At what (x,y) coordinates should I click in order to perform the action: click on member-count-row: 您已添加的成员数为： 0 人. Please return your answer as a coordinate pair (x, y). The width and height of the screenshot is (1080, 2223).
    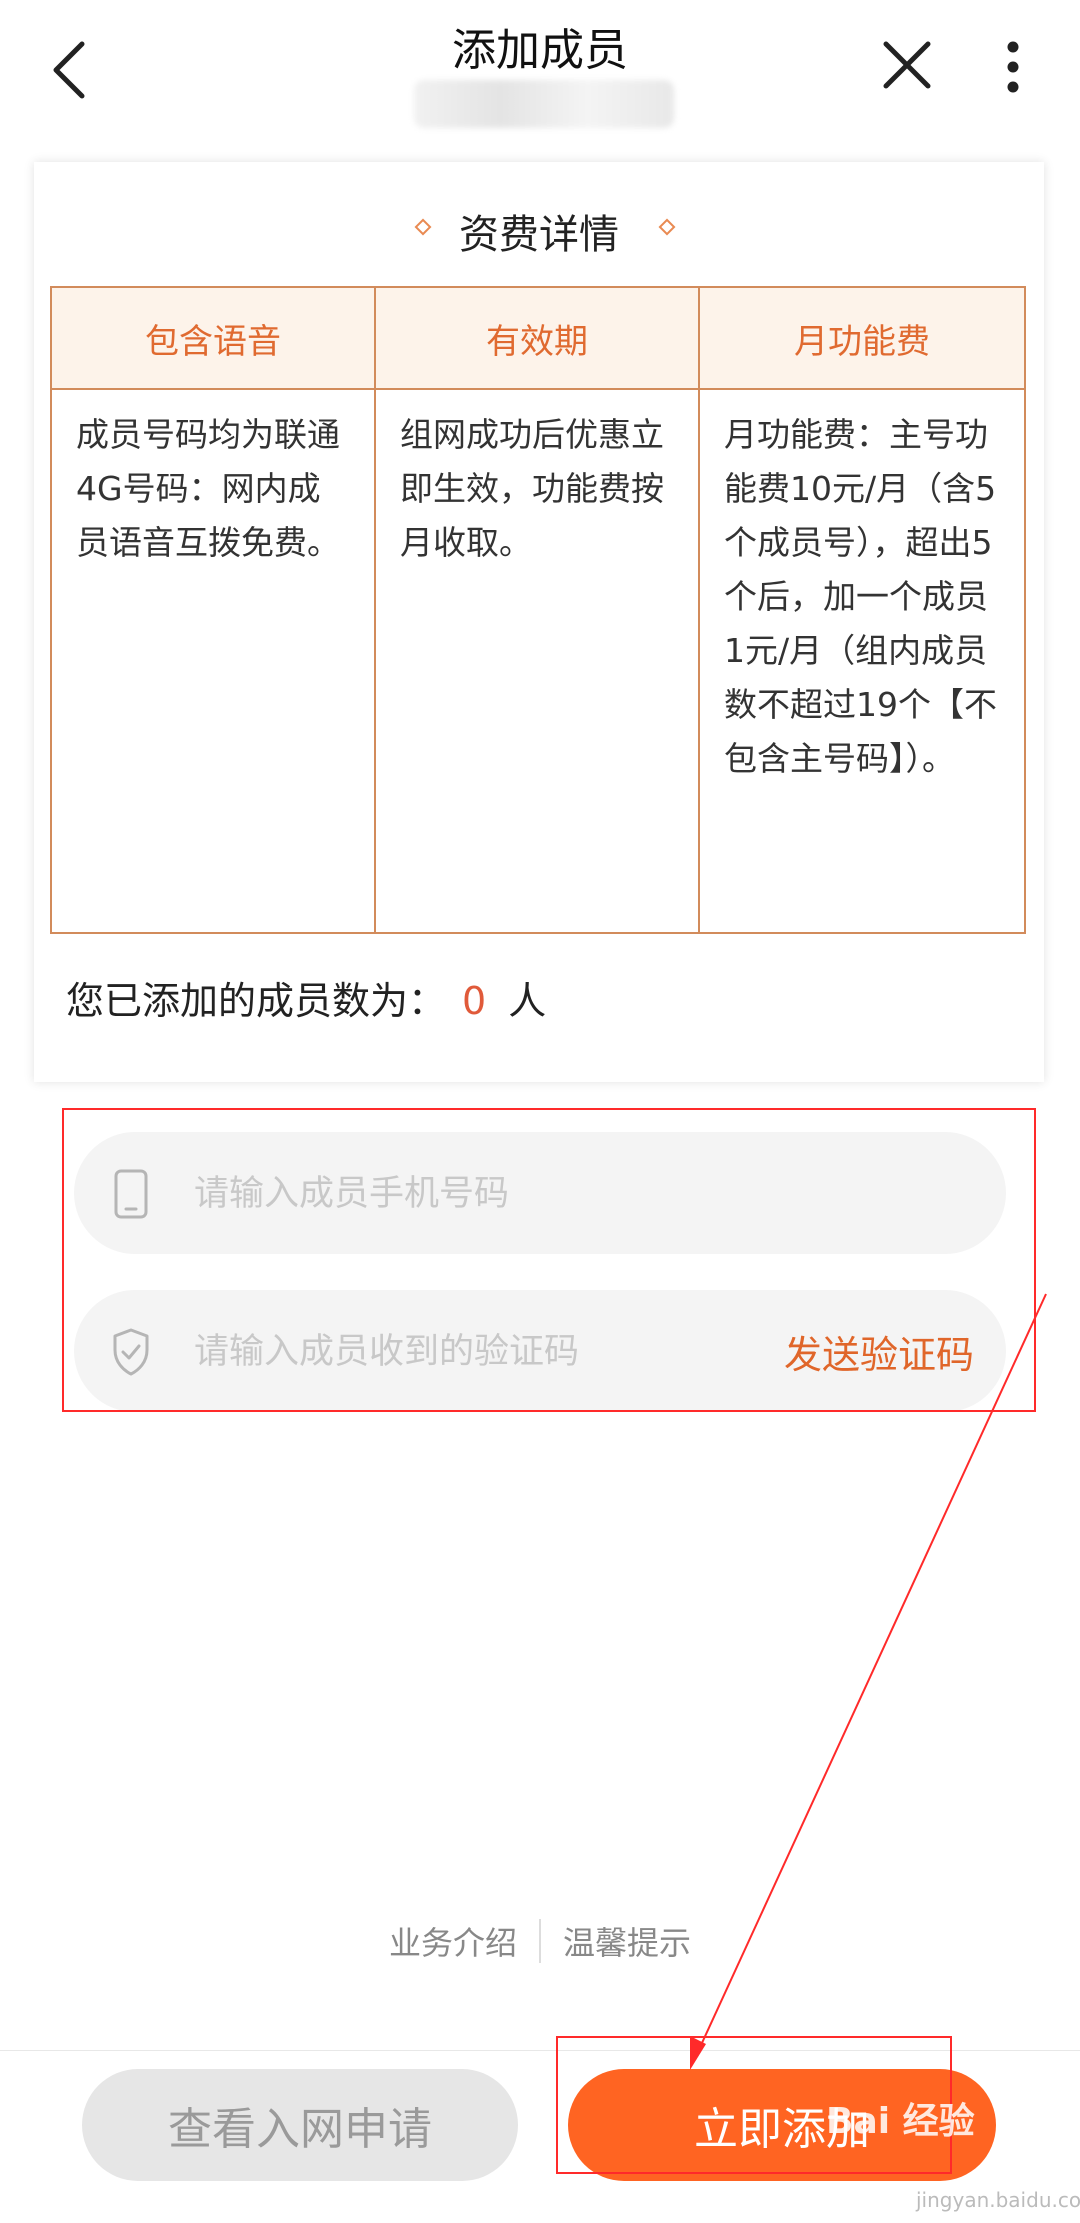
    Looking at the image, I should click on (306, 997).